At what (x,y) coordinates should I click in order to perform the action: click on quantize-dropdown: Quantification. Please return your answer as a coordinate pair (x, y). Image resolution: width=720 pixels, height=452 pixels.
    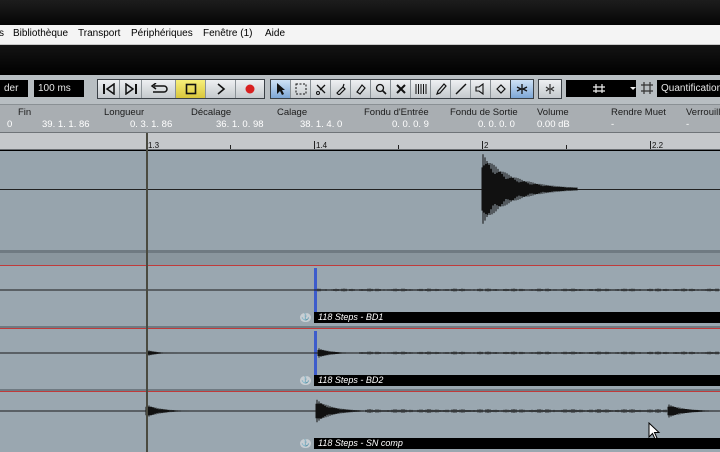
    Looking at the image, I should click on (688, 88).